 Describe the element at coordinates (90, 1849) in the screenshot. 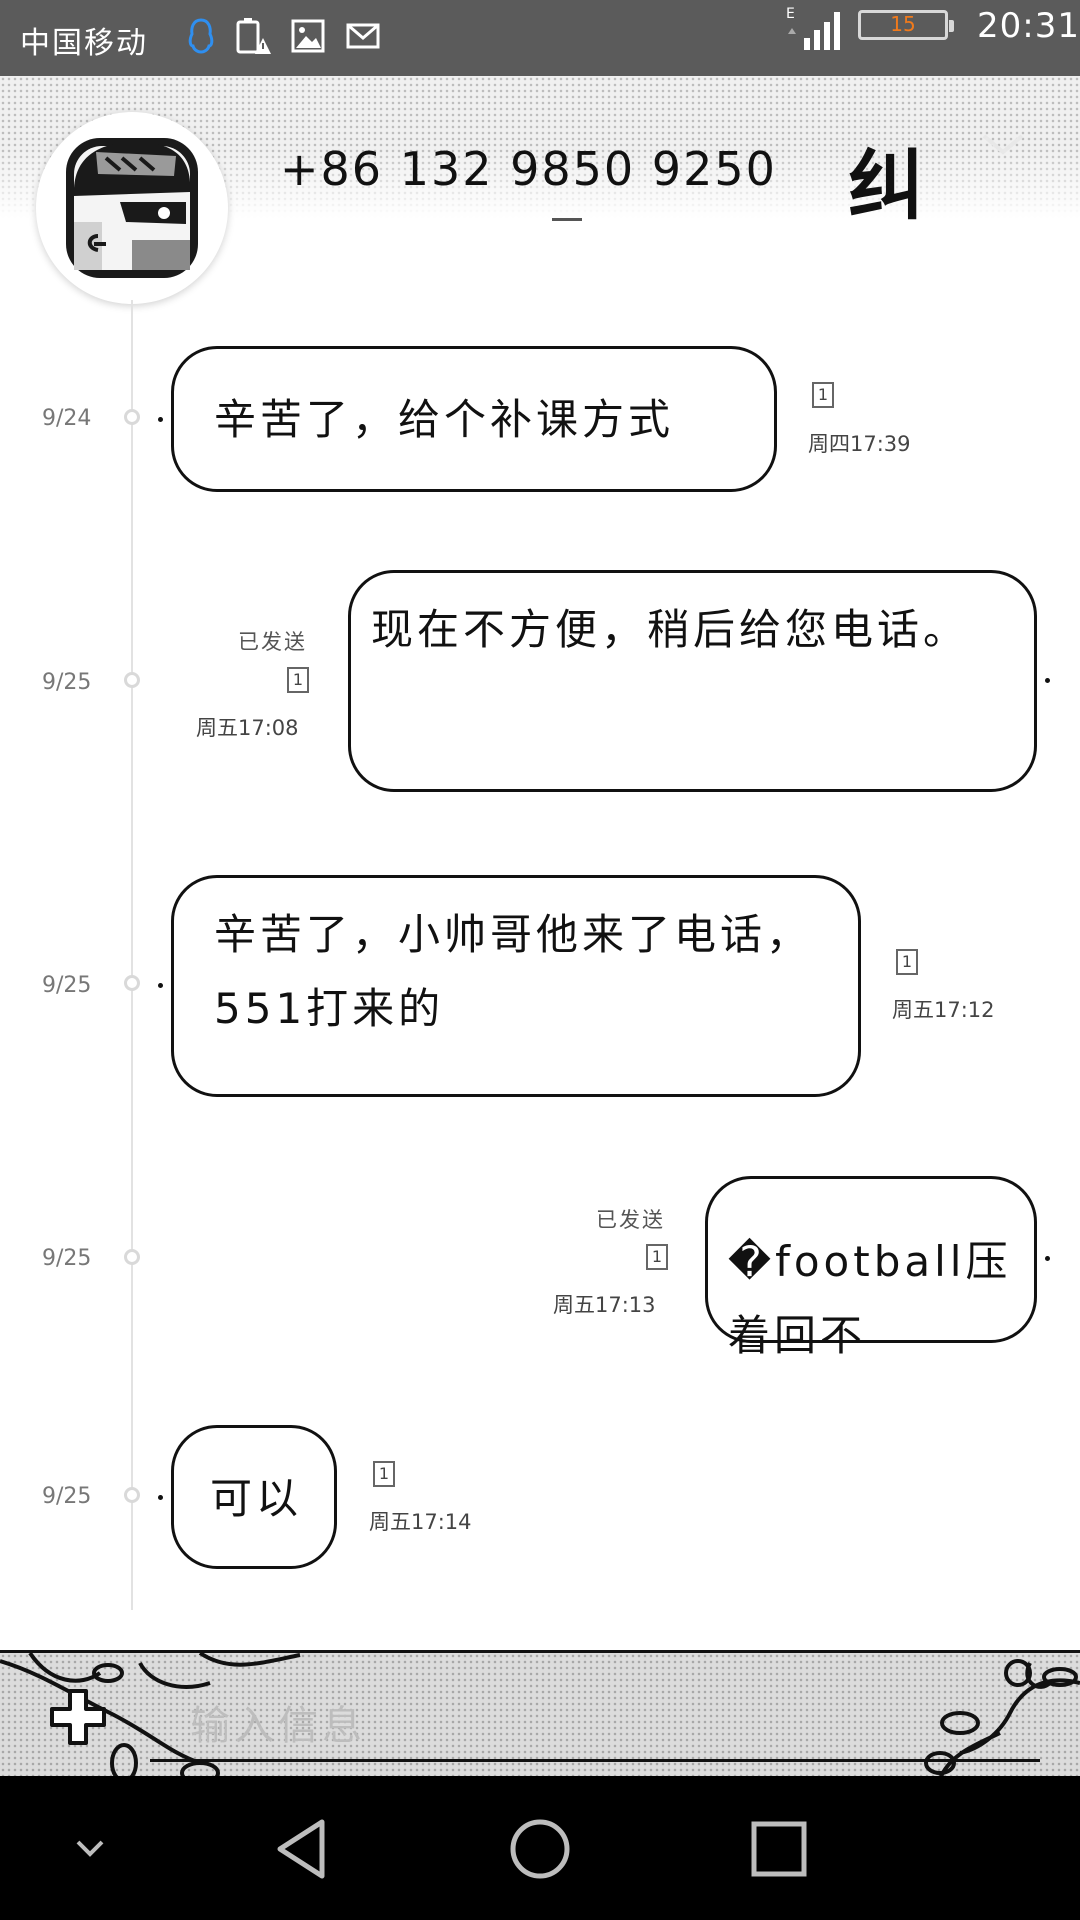

I see `hide-keyboard-icon` at that location.